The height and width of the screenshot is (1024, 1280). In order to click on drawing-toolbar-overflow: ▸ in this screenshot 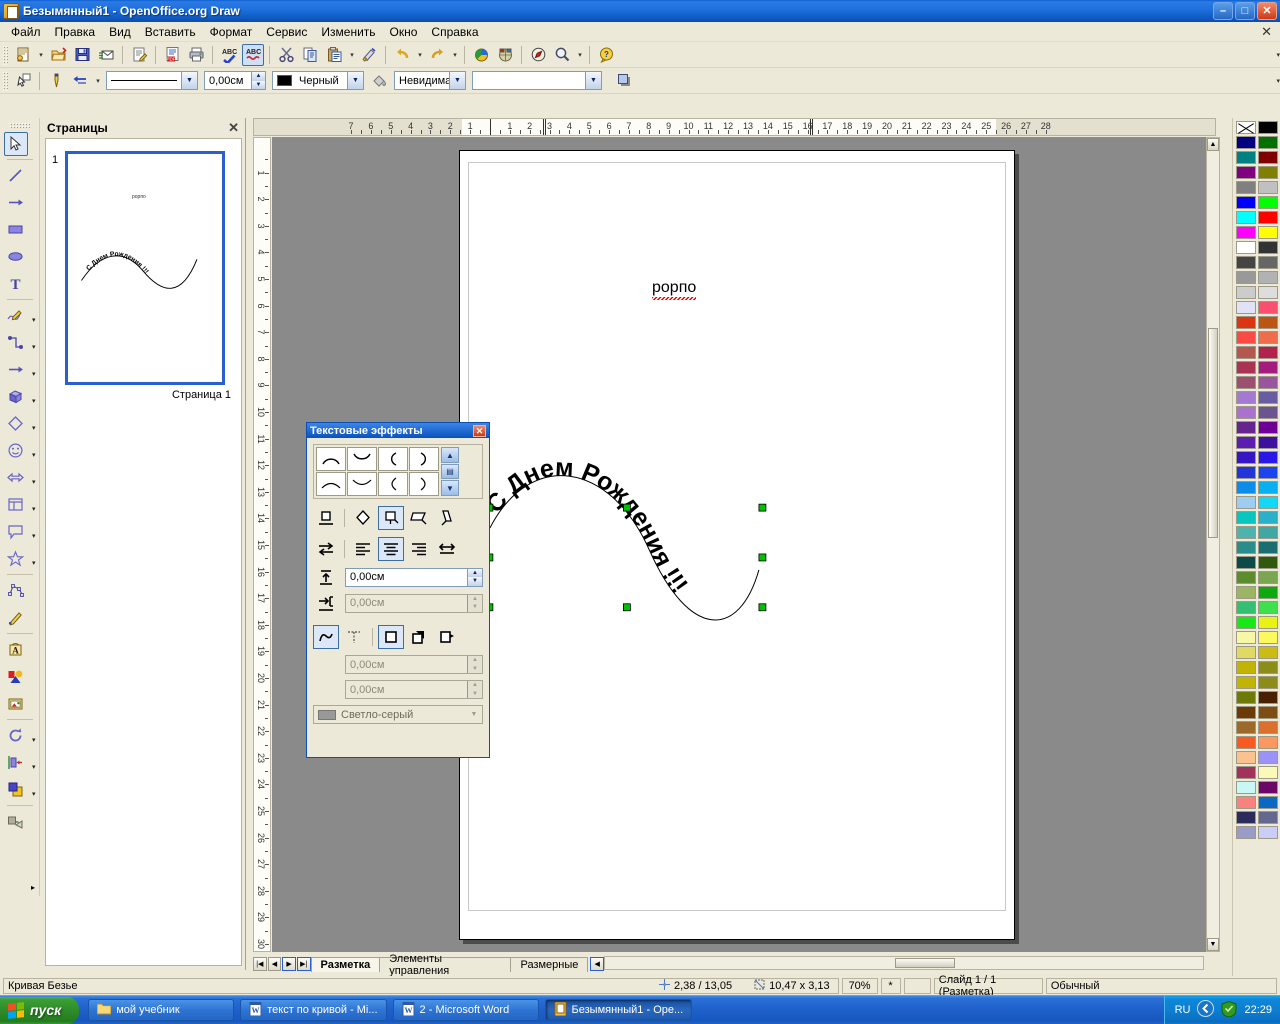, I will do `click(35, 889)`.